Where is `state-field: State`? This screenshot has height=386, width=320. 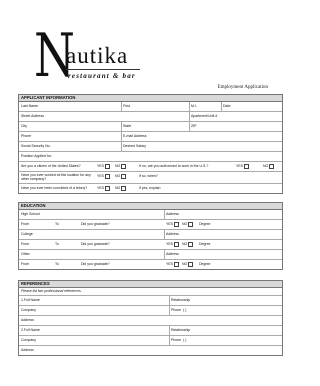
state-field: State is located at coordinates (127, 126).